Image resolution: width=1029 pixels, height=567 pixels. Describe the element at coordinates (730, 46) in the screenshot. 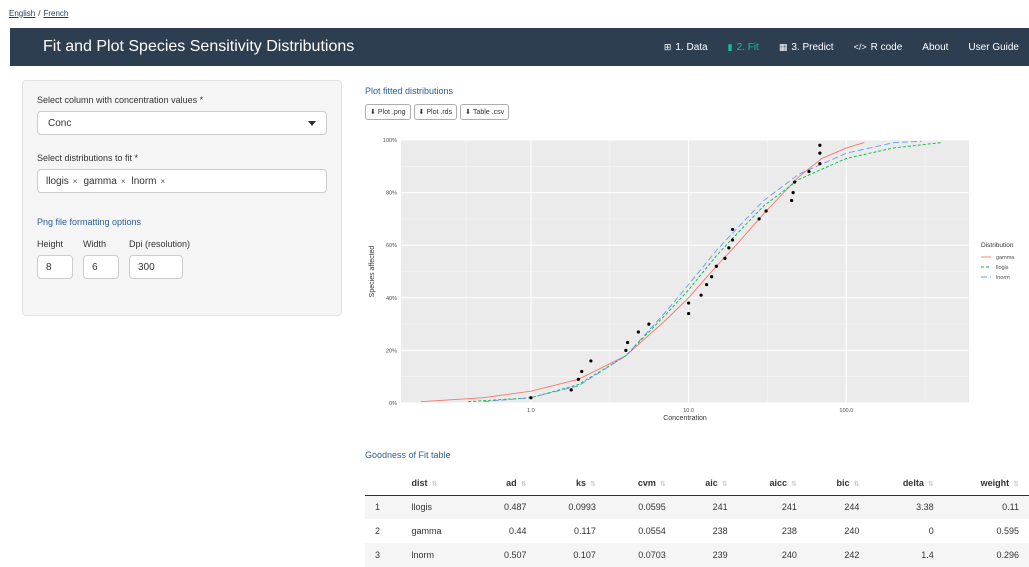

I see `bar-chart-icon: ▮` at that location.